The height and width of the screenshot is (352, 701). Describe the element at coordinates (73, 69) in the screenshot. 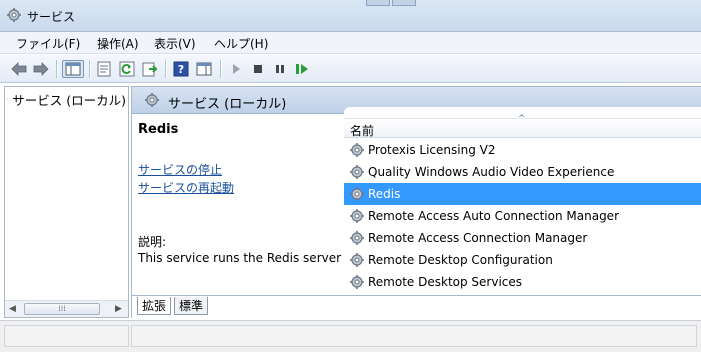

I see `show-hide-tree-icon` at that location.